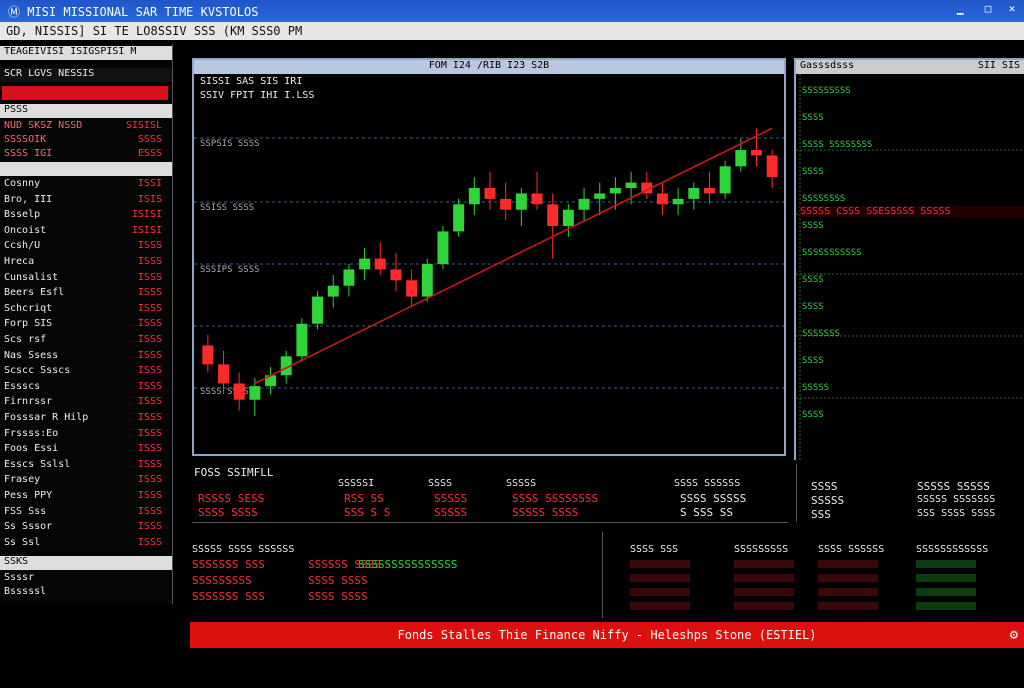 This screenshot has height=688, width=1024. I want to click on right-row: SSSS SSSSSSSS, so click(837, 145).